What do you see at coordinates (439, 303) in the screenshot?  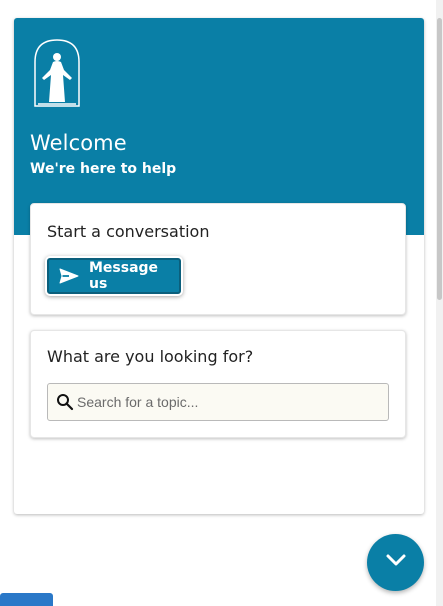 I see `page-scrollbar` at bounding box center [439, 303].